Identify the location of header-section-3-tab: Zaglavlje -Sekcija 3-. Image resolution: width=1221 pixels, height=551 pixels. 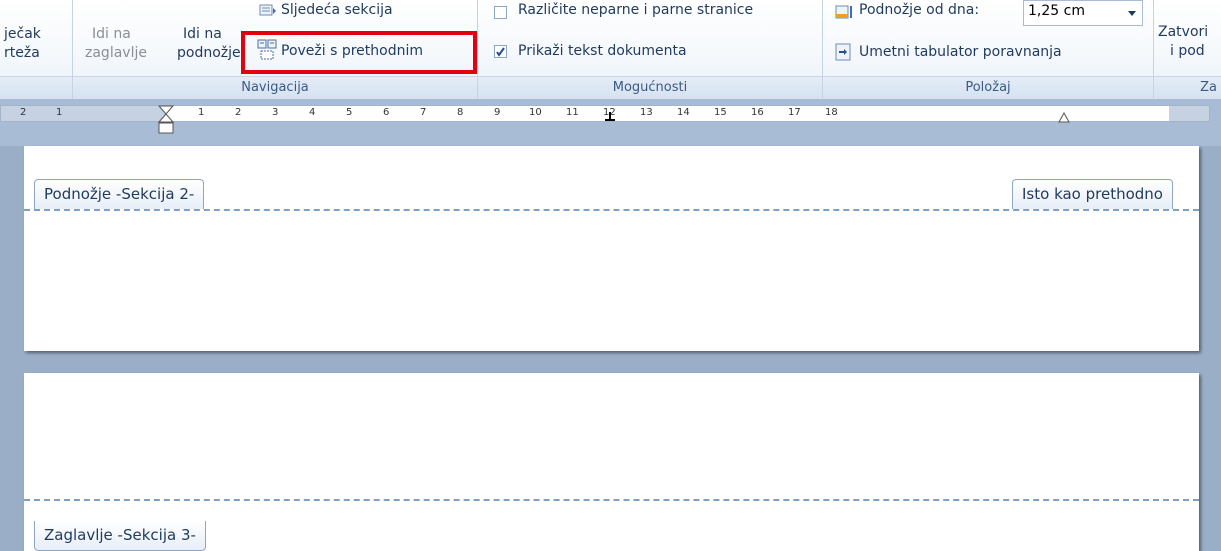
(120, 536).